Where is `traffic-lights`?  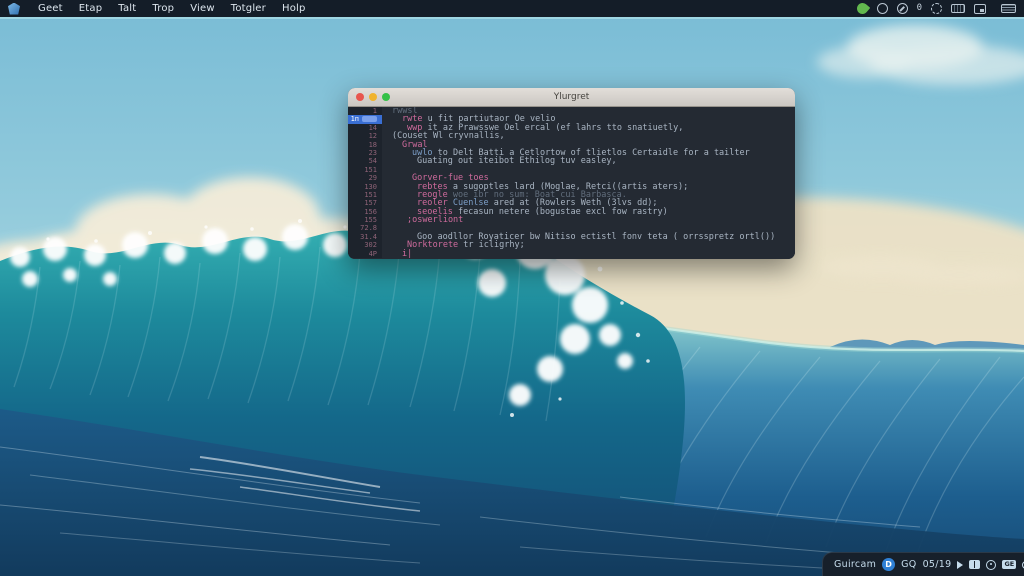 traffic-lights is located at coordinates (369, 97).